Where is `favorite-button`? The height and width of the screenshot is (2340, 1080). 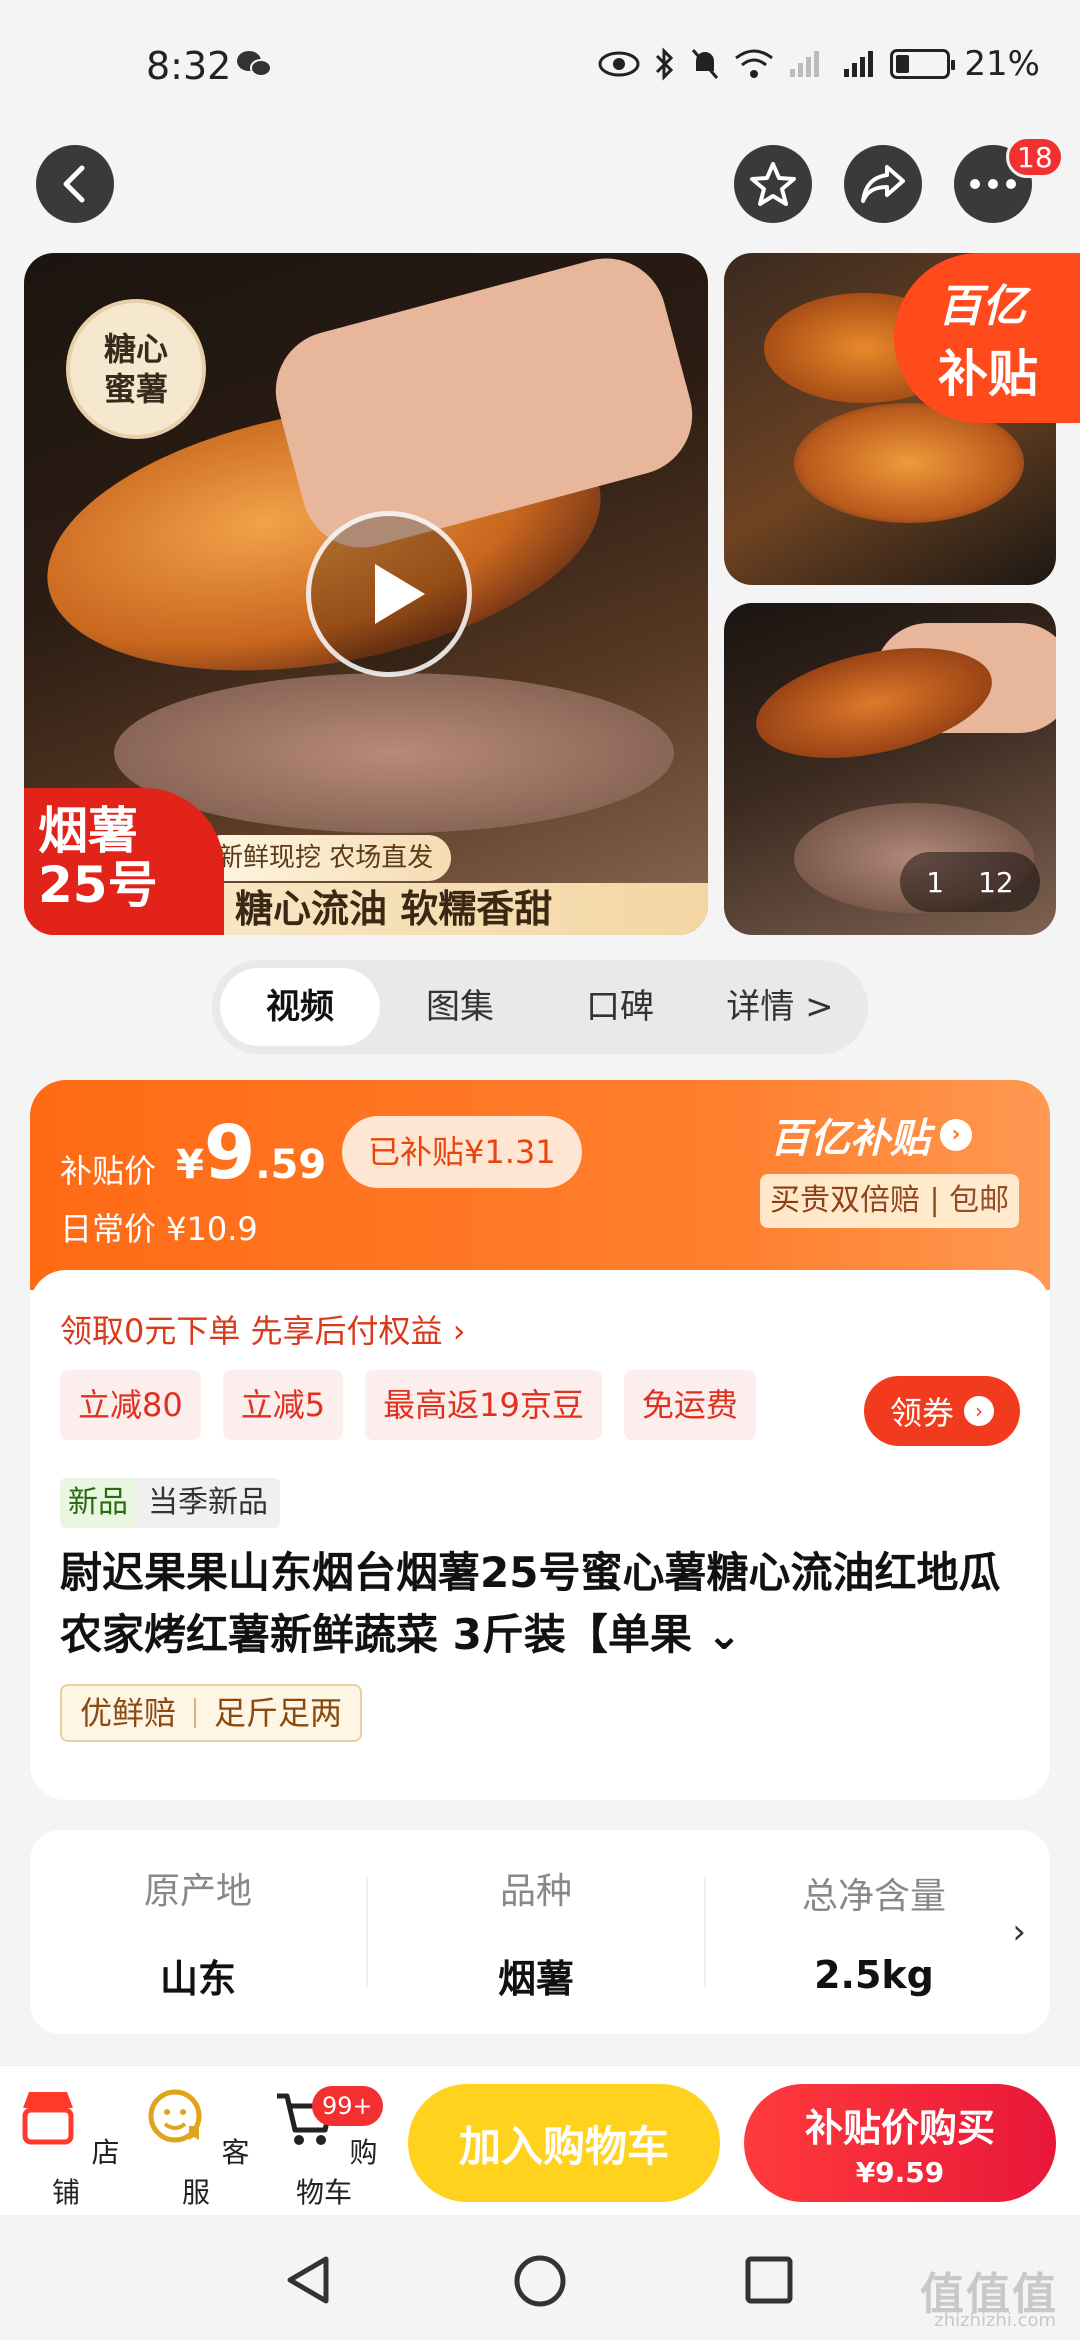
favorite-button is located at coordinates (773, 184).